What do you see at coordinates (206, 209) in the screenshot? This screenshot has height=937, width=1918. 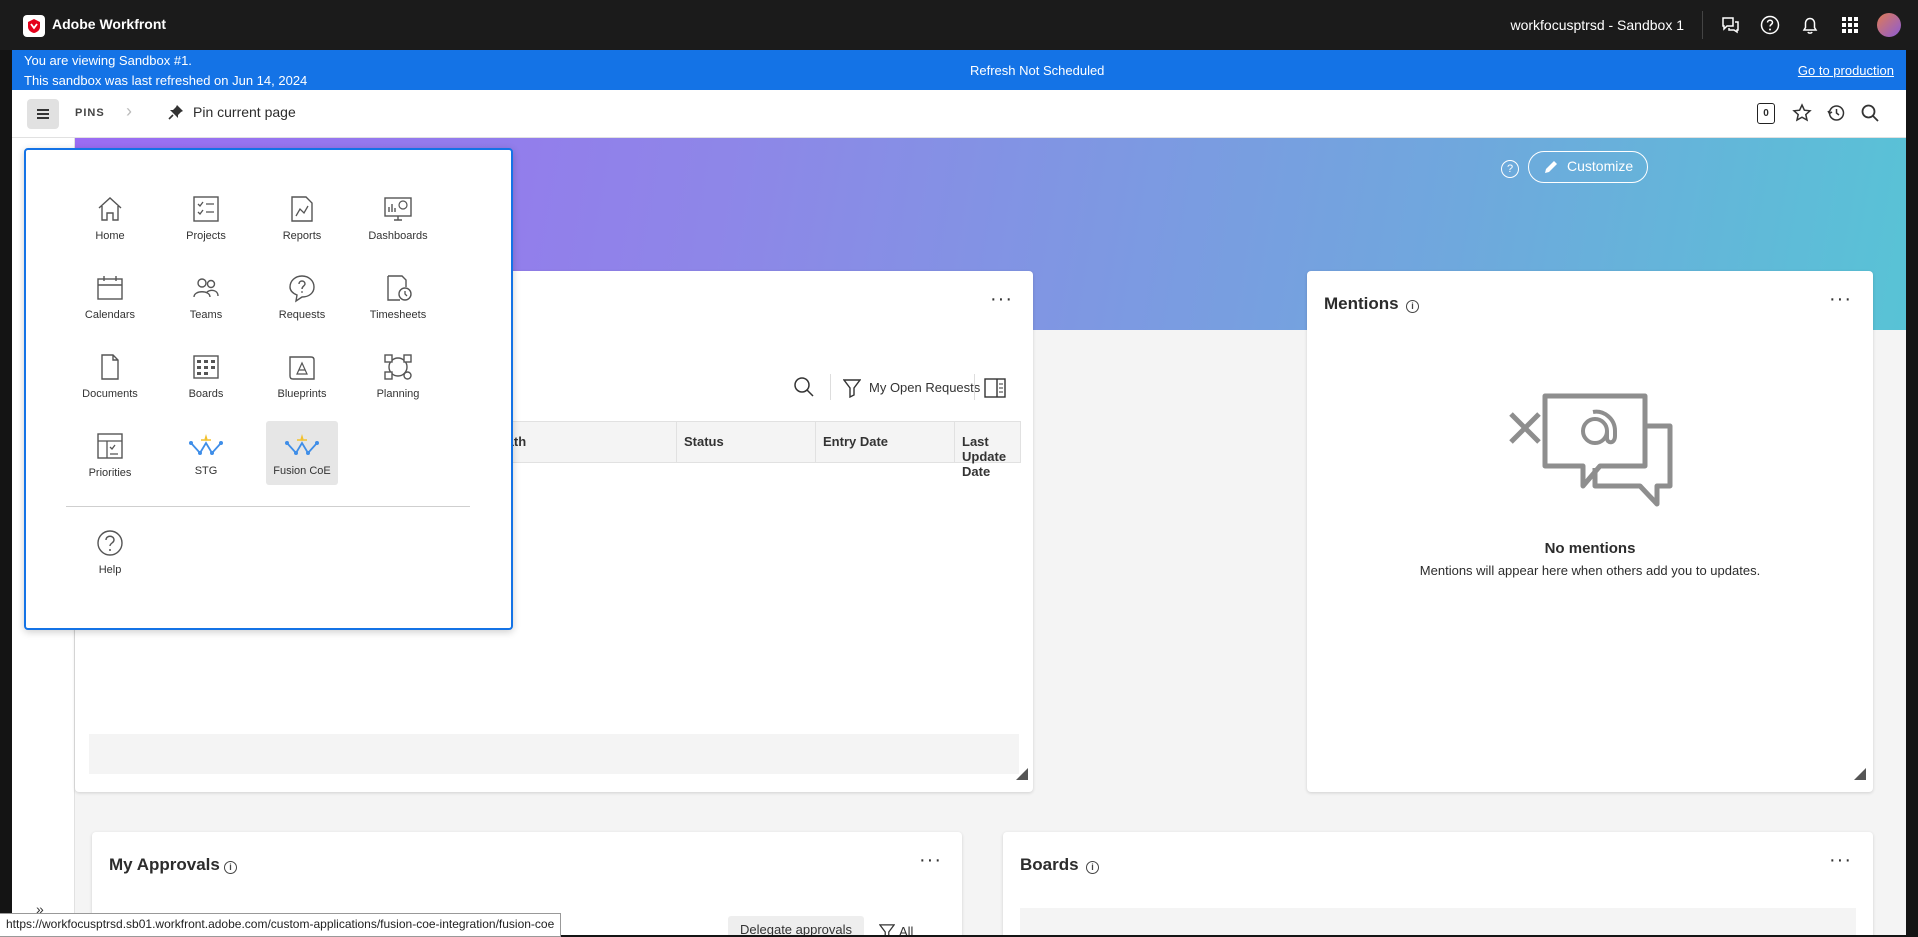 I see `projects-icon` at bounding box center [206, 209].